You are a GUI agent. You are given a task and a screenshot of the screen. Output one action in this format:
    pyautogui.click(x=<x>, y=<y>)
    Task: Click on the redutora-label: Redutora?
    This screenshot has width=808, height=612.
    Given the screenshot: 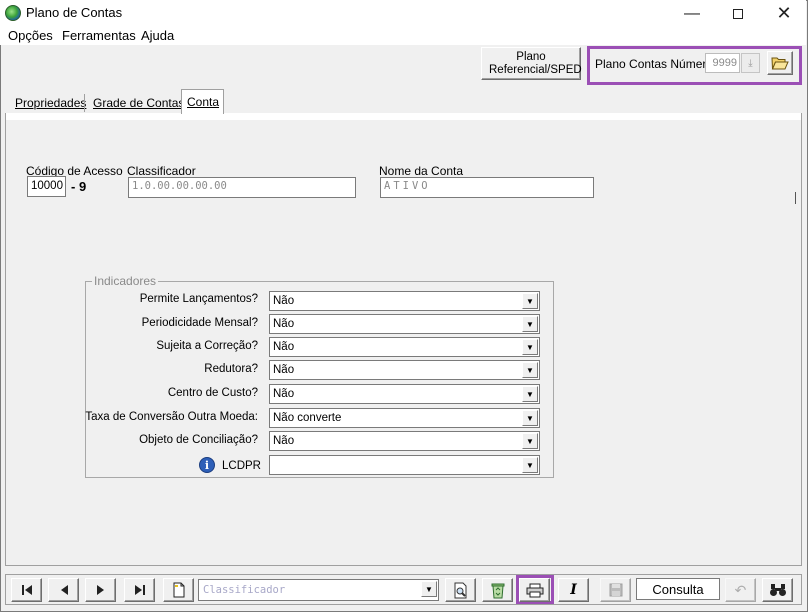 What is the action you would take?
    pyautogui.click(x=231, y=369)
    